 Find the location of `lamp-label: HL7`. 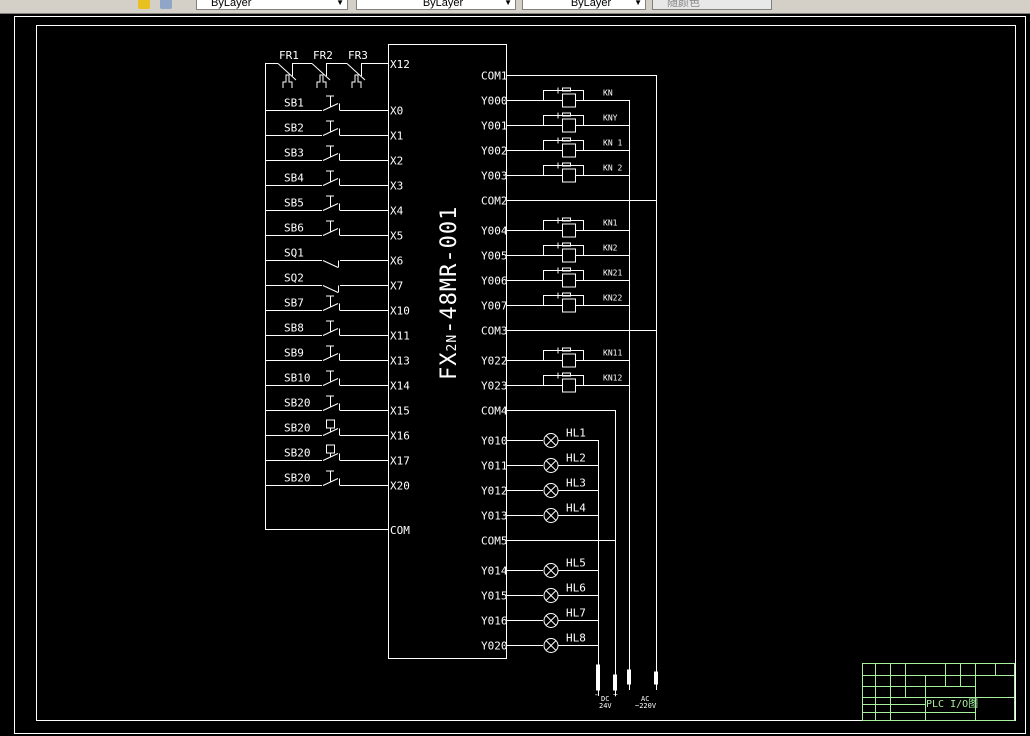

lamp-label: HL7 is located at coordinates (576, 613).